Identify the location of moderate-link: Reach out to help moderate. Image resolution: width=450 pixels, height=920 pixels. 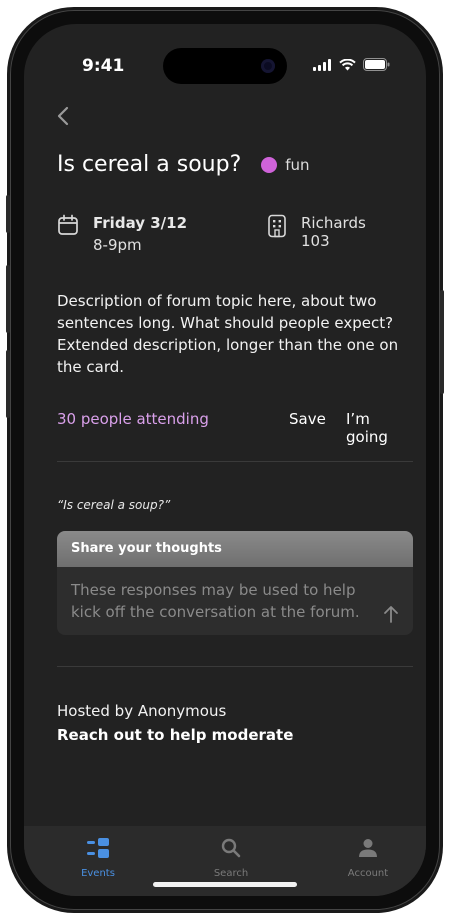
(175, 735).